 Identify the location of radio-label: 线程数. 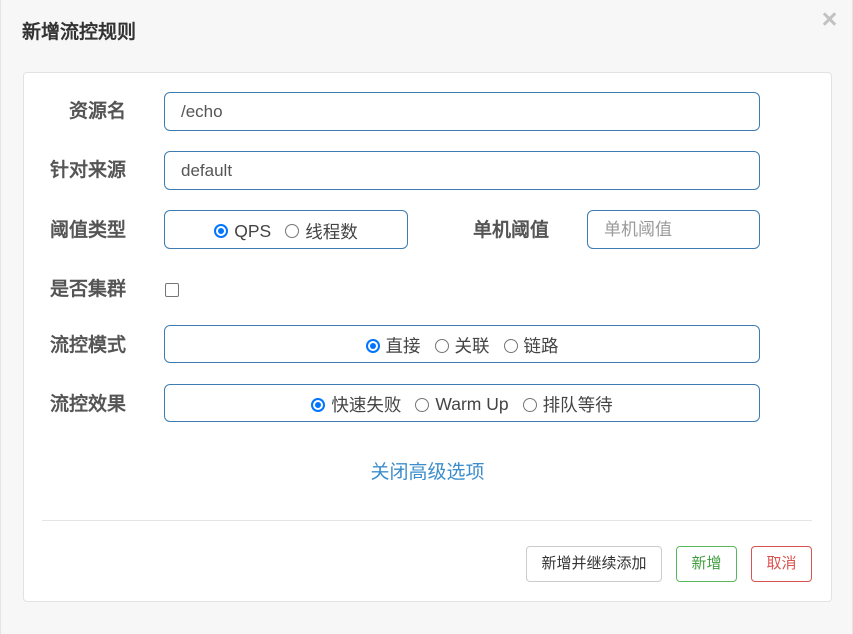
(331, 231).